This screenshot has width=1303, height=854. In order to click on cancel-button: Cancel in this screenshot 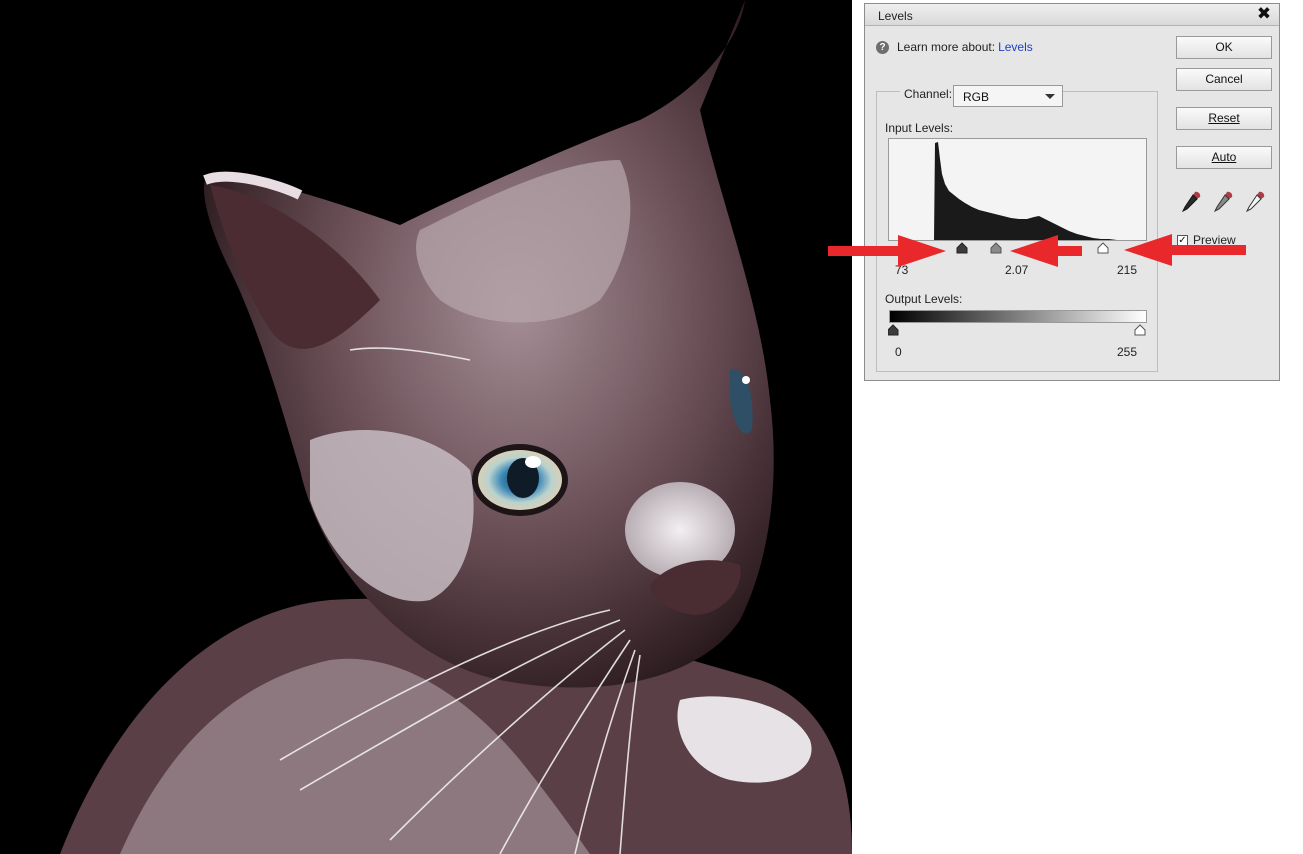, I will do `click(1224, 79)`.